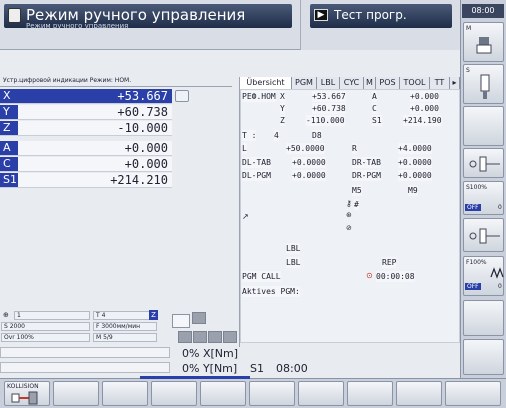 The height and width of the screenshot is (408, 506). I want to click on spindle-speed-status: S 2000, so click(45, 326).